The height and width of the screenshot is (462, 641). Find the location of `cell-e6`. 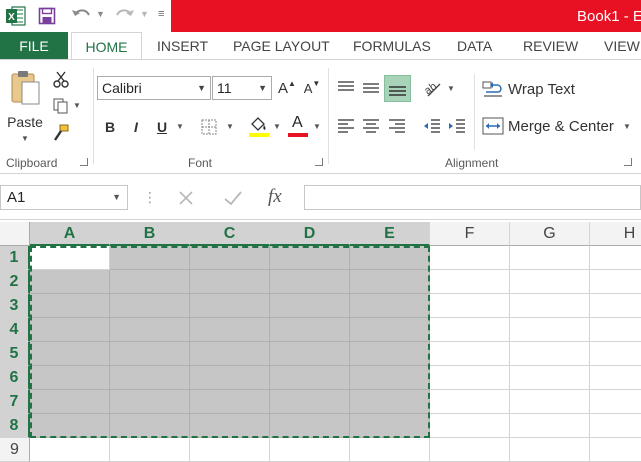

cell-e6 is located at coordinates (390, 378).